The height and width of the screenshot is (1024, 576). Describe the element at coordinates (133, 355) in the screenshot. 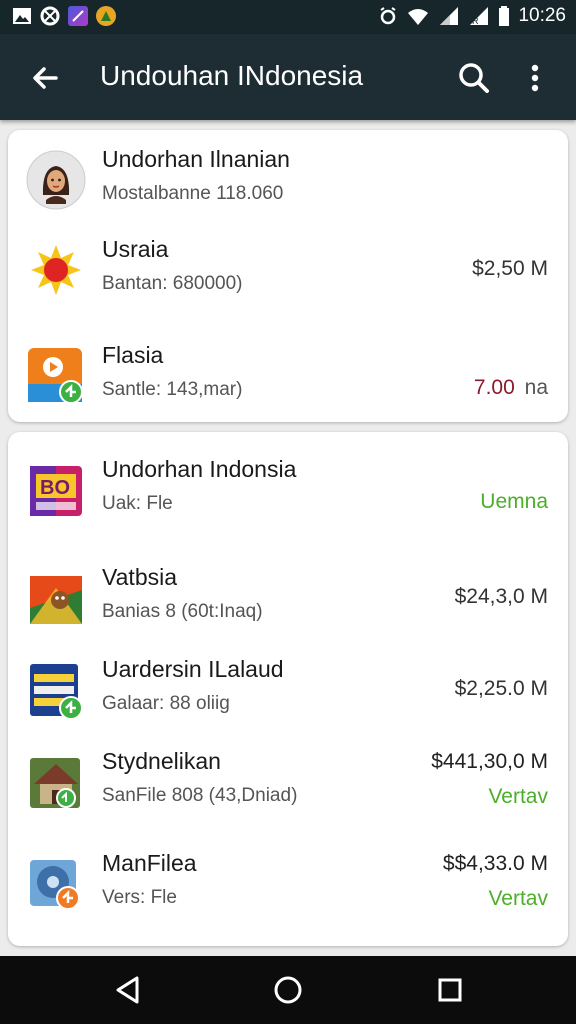

I see `item-name: Flasia` at that location.